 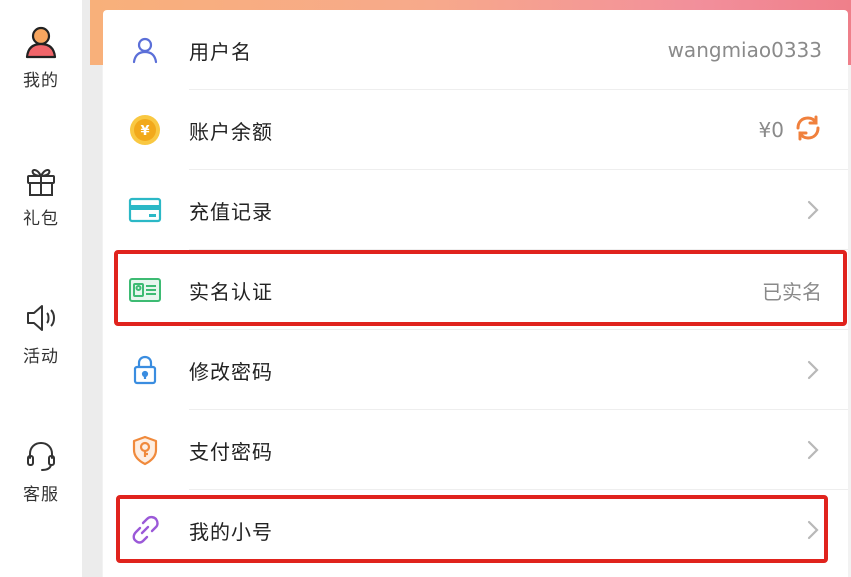 I want to click on verification-text: 已实名, so click(x=792, y=291).